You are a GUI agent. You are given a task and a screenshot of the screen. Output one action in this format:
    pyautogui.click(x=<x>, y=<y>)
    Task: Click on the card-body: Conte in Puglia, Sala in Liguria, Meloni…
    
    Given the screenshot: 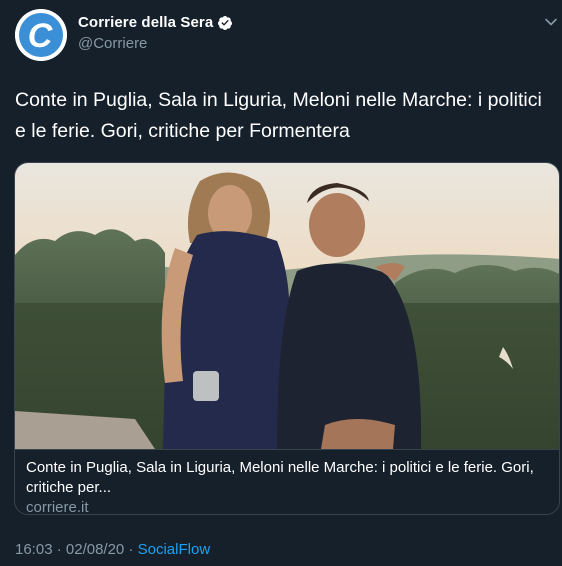 What is the action you would take?
    pyautogui.click(x=287, y=482)
    